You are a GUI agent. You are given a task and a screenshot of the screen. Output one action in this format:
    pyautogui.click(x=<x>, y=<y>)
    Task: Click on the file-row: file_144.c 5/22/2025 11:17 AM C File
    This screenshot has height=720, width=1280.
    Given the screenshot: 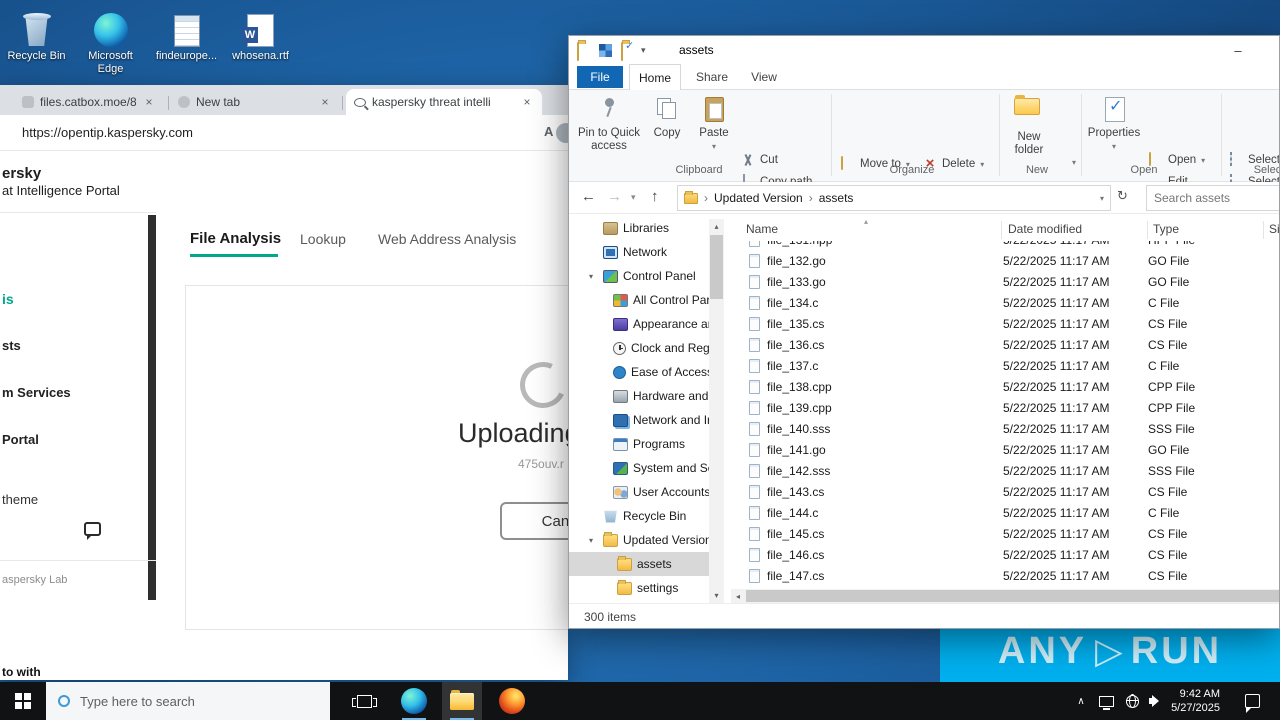 What is the action you would take?
    pyautogui.click(x=1001, y=512)
    